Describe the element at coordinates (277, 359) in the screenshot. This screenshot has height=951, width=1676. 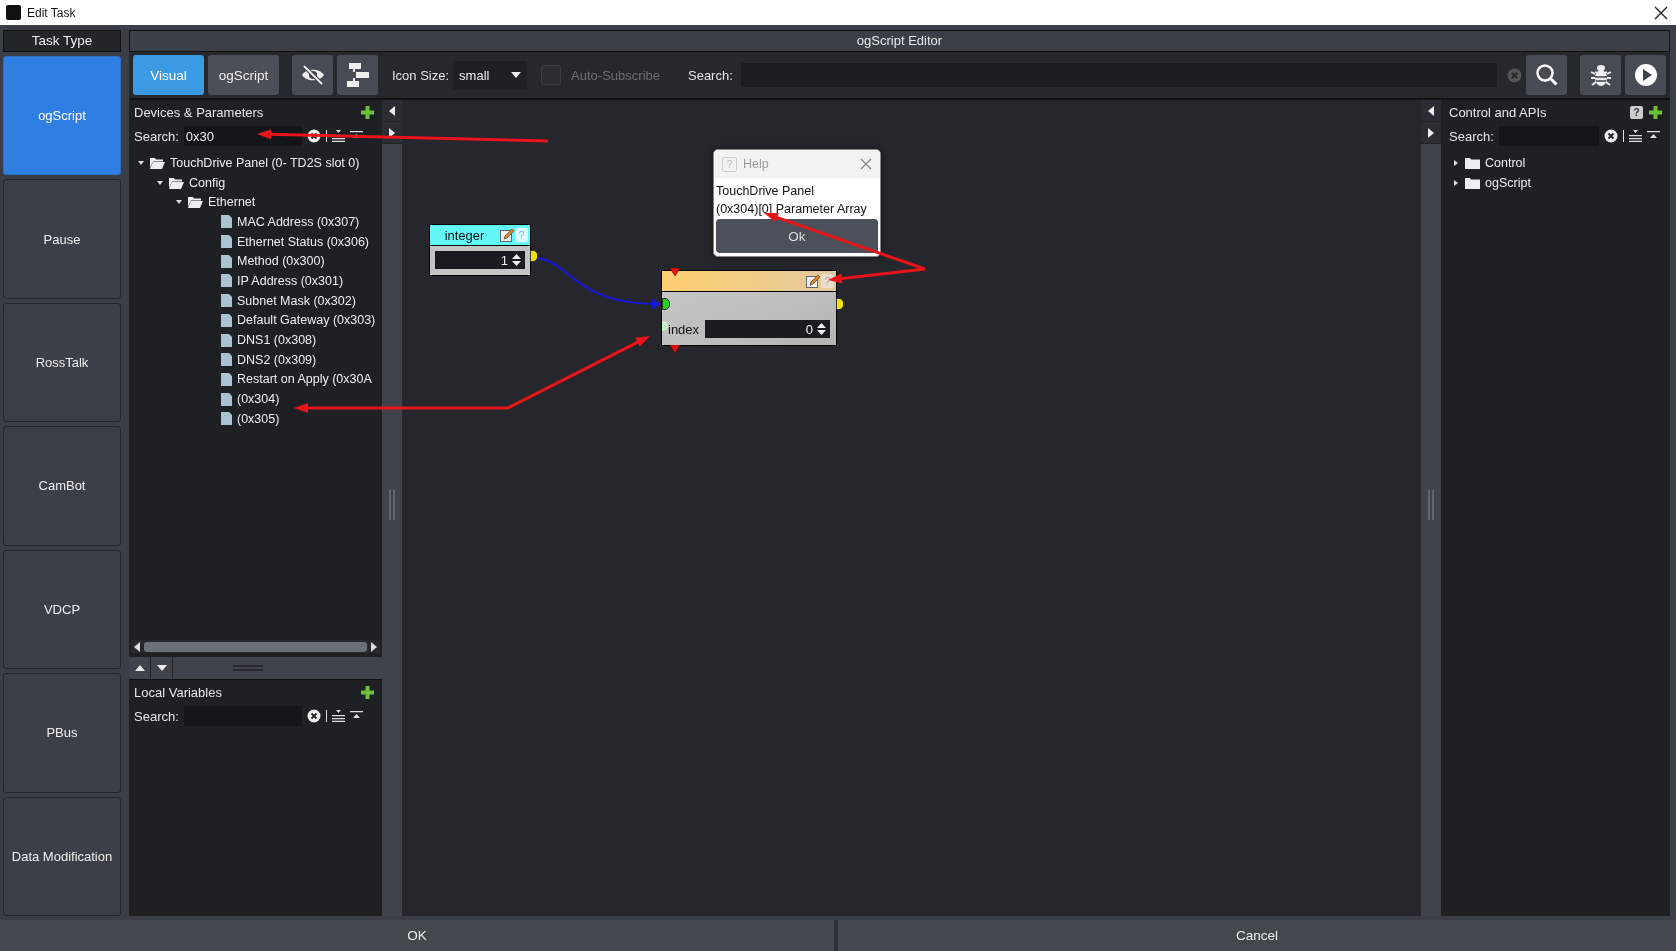
I see `tree-item: DNS2 (0x309)` at that location.